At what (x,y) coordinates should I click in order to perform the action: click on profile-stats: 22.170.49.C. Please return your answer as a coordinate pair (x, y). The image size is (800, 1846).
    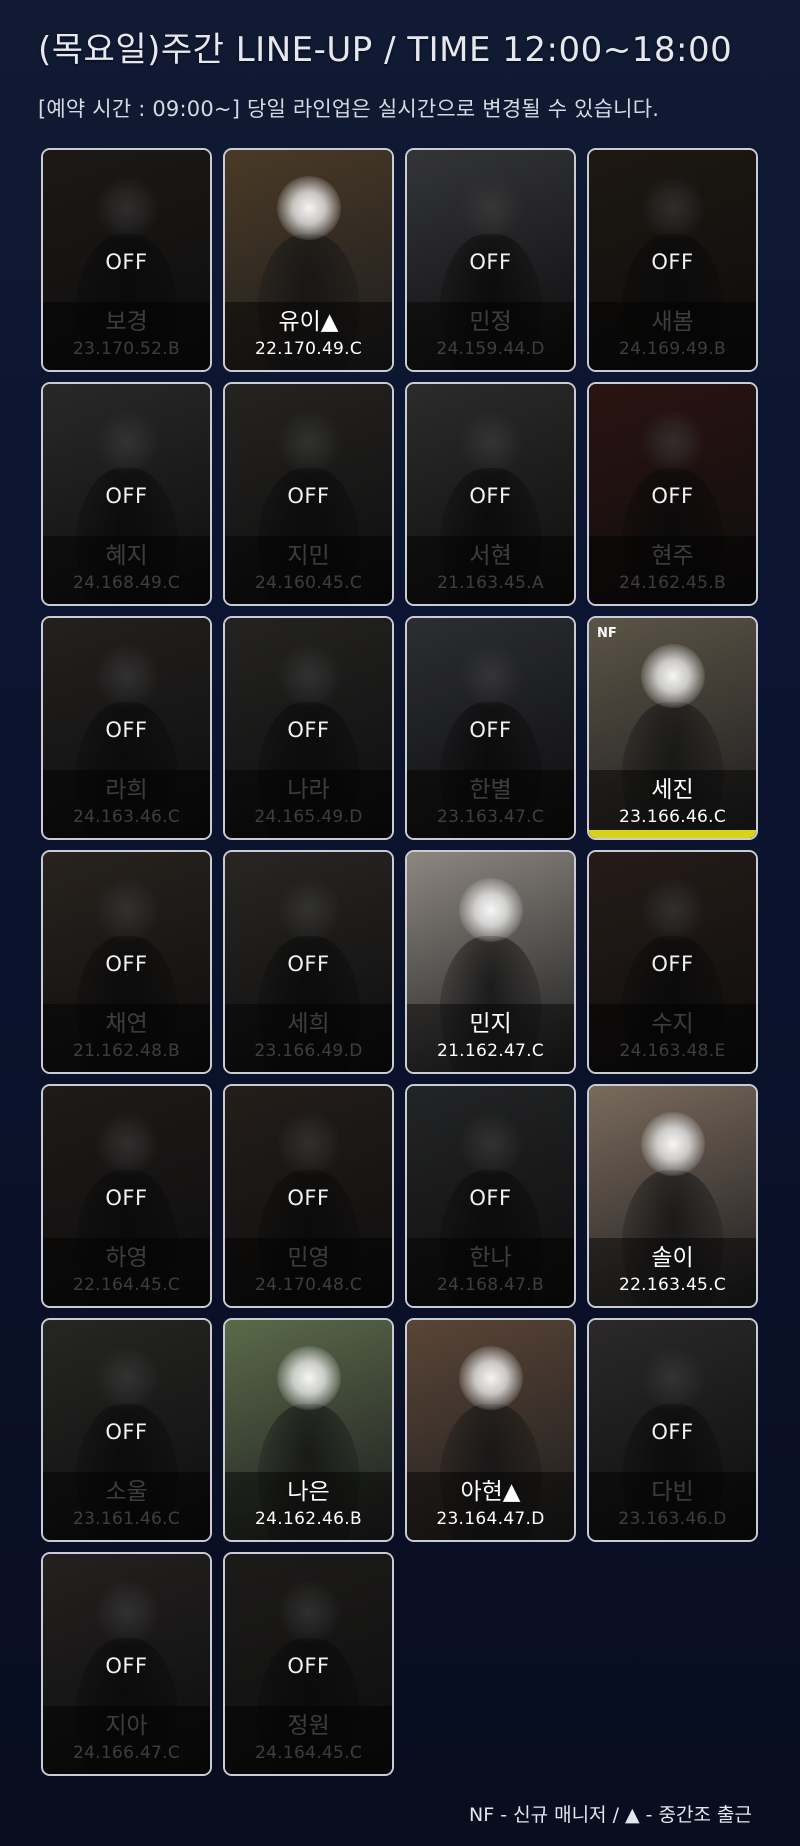
    Looking at the image, I should click on (308, 349).